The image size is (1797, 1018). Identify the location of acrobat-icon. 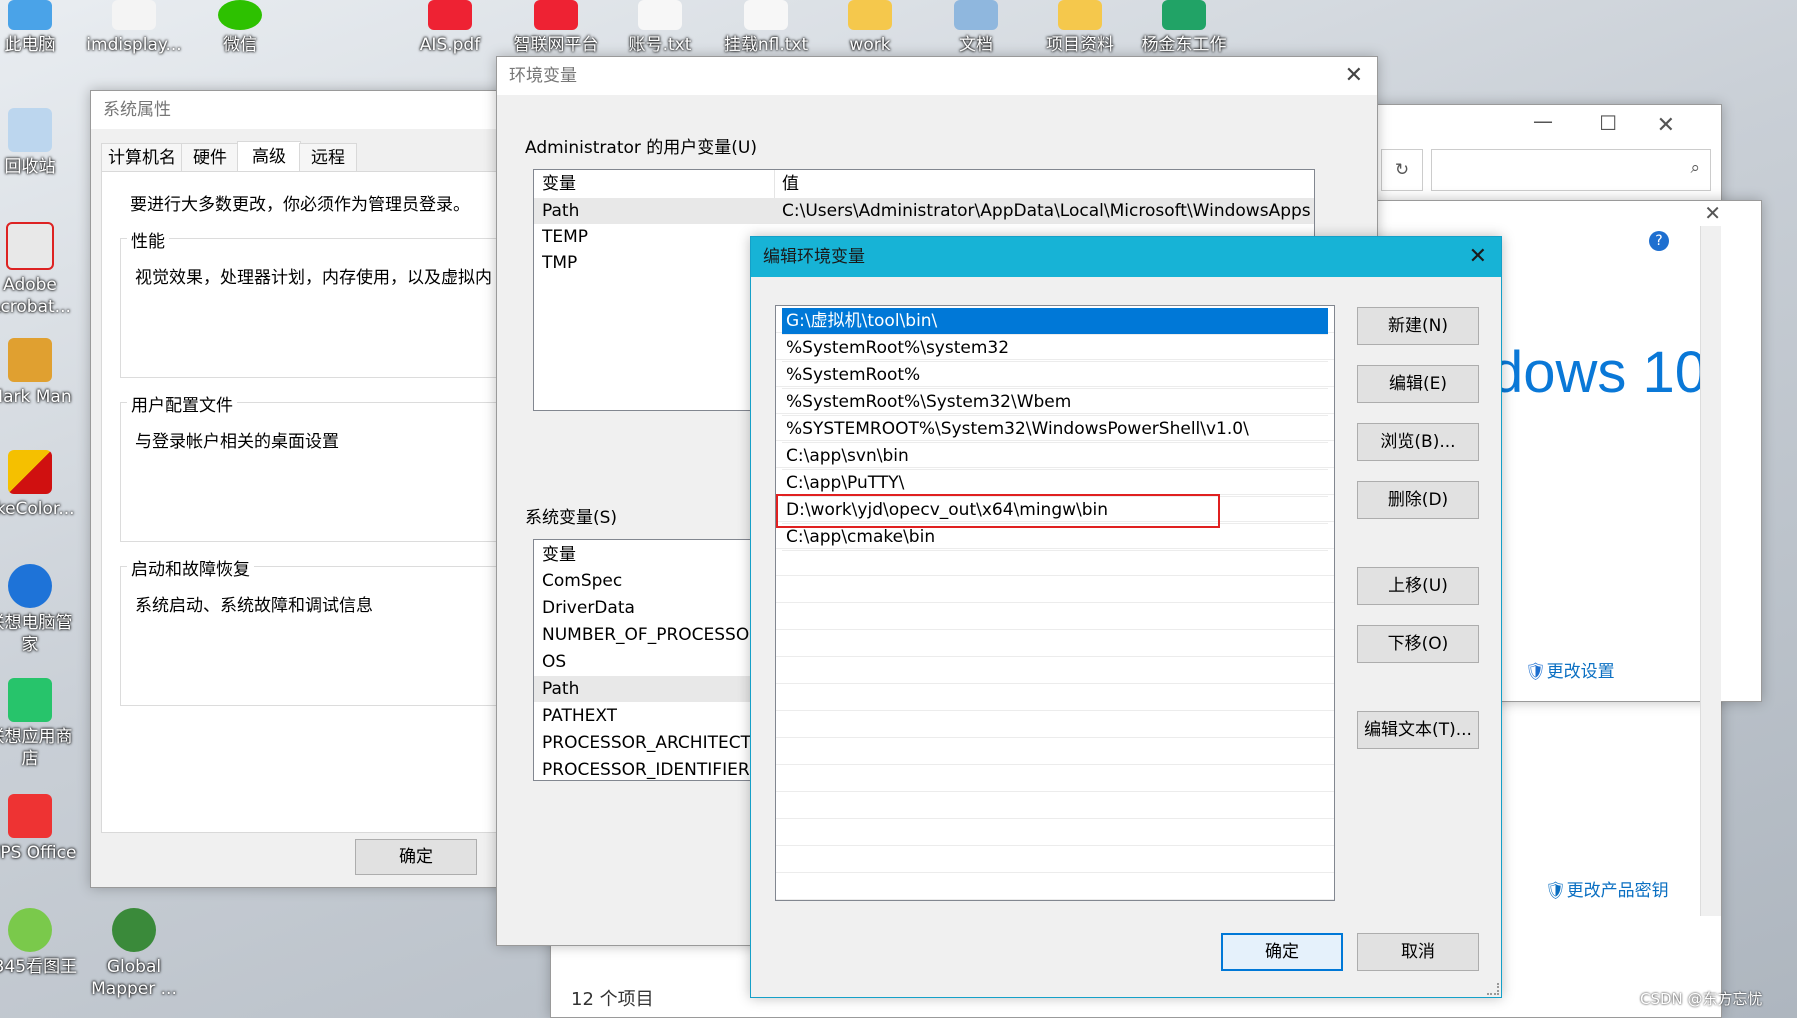
(30, 246).